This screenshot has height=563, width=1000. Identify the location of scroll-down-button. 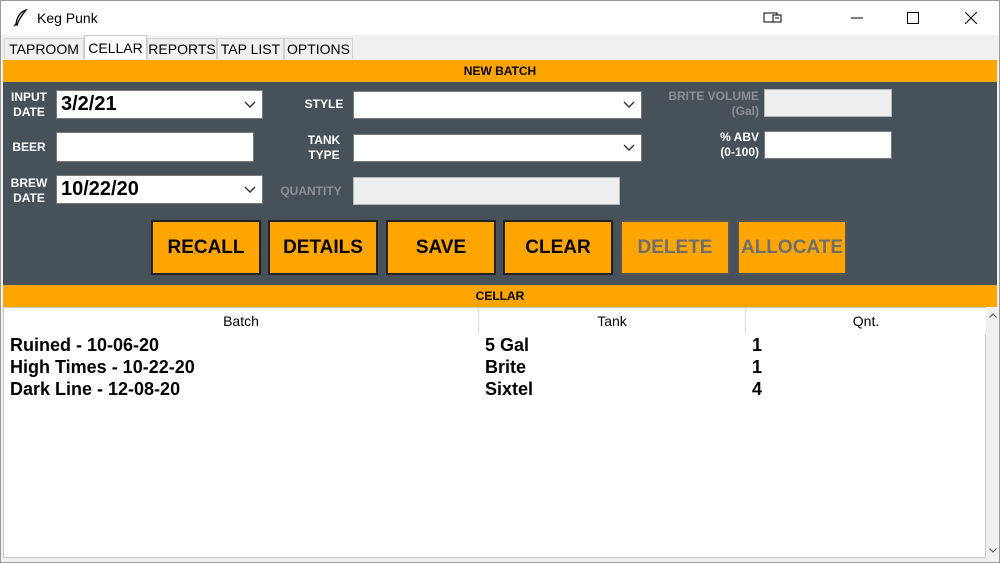
(992, 550).